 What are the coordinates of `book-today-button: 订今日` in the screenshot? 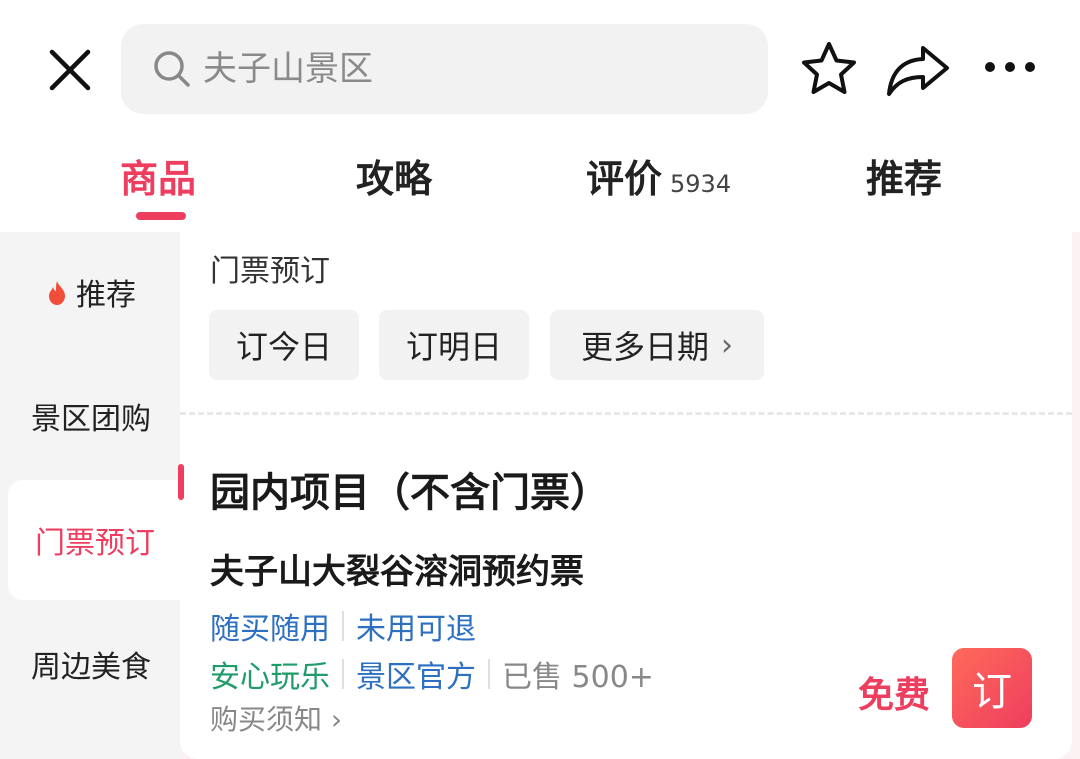 It's located at (284, 345).